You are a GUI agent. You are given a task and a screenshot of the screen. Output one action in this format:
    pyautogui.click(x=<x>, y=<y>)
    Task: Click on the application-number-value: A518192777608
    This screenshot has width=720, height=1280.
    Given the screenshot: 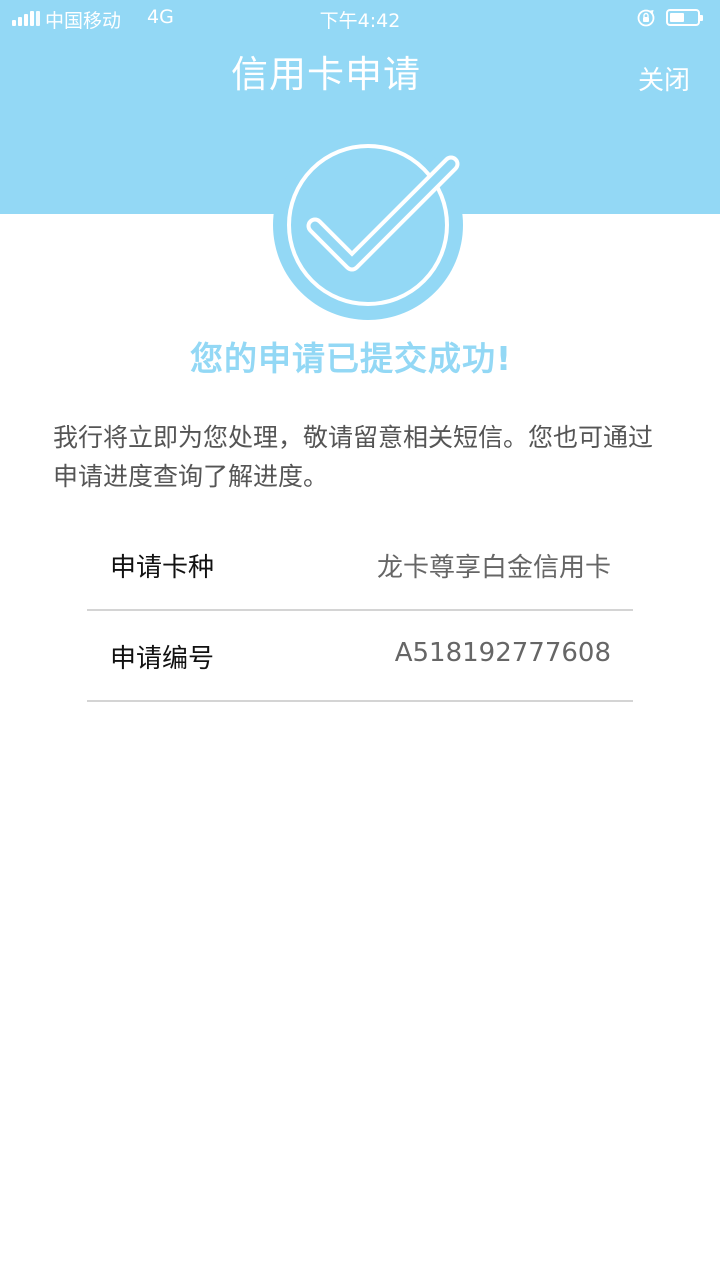 What is the action you would take?
    pyautogui.click(x=502, y=653)
    